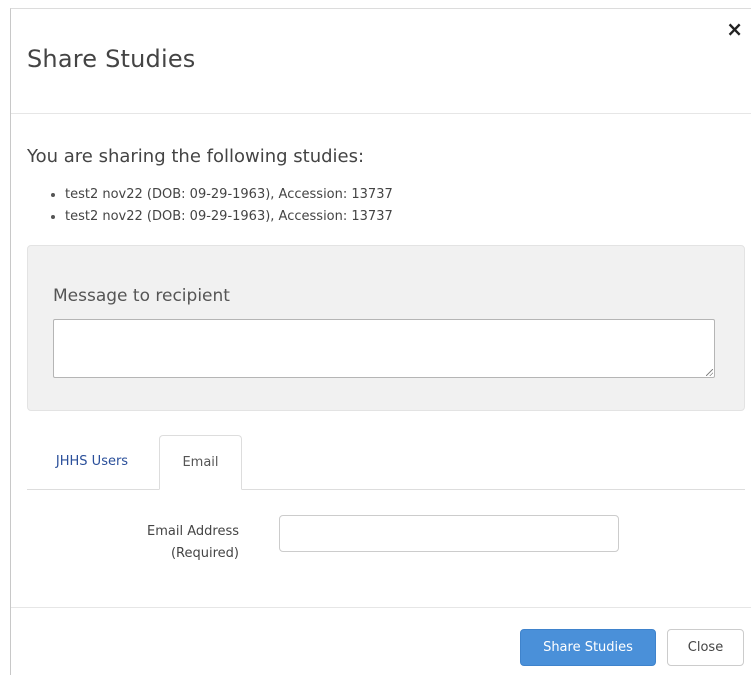  I want to click on tab-email: Email, so click(200, 462).